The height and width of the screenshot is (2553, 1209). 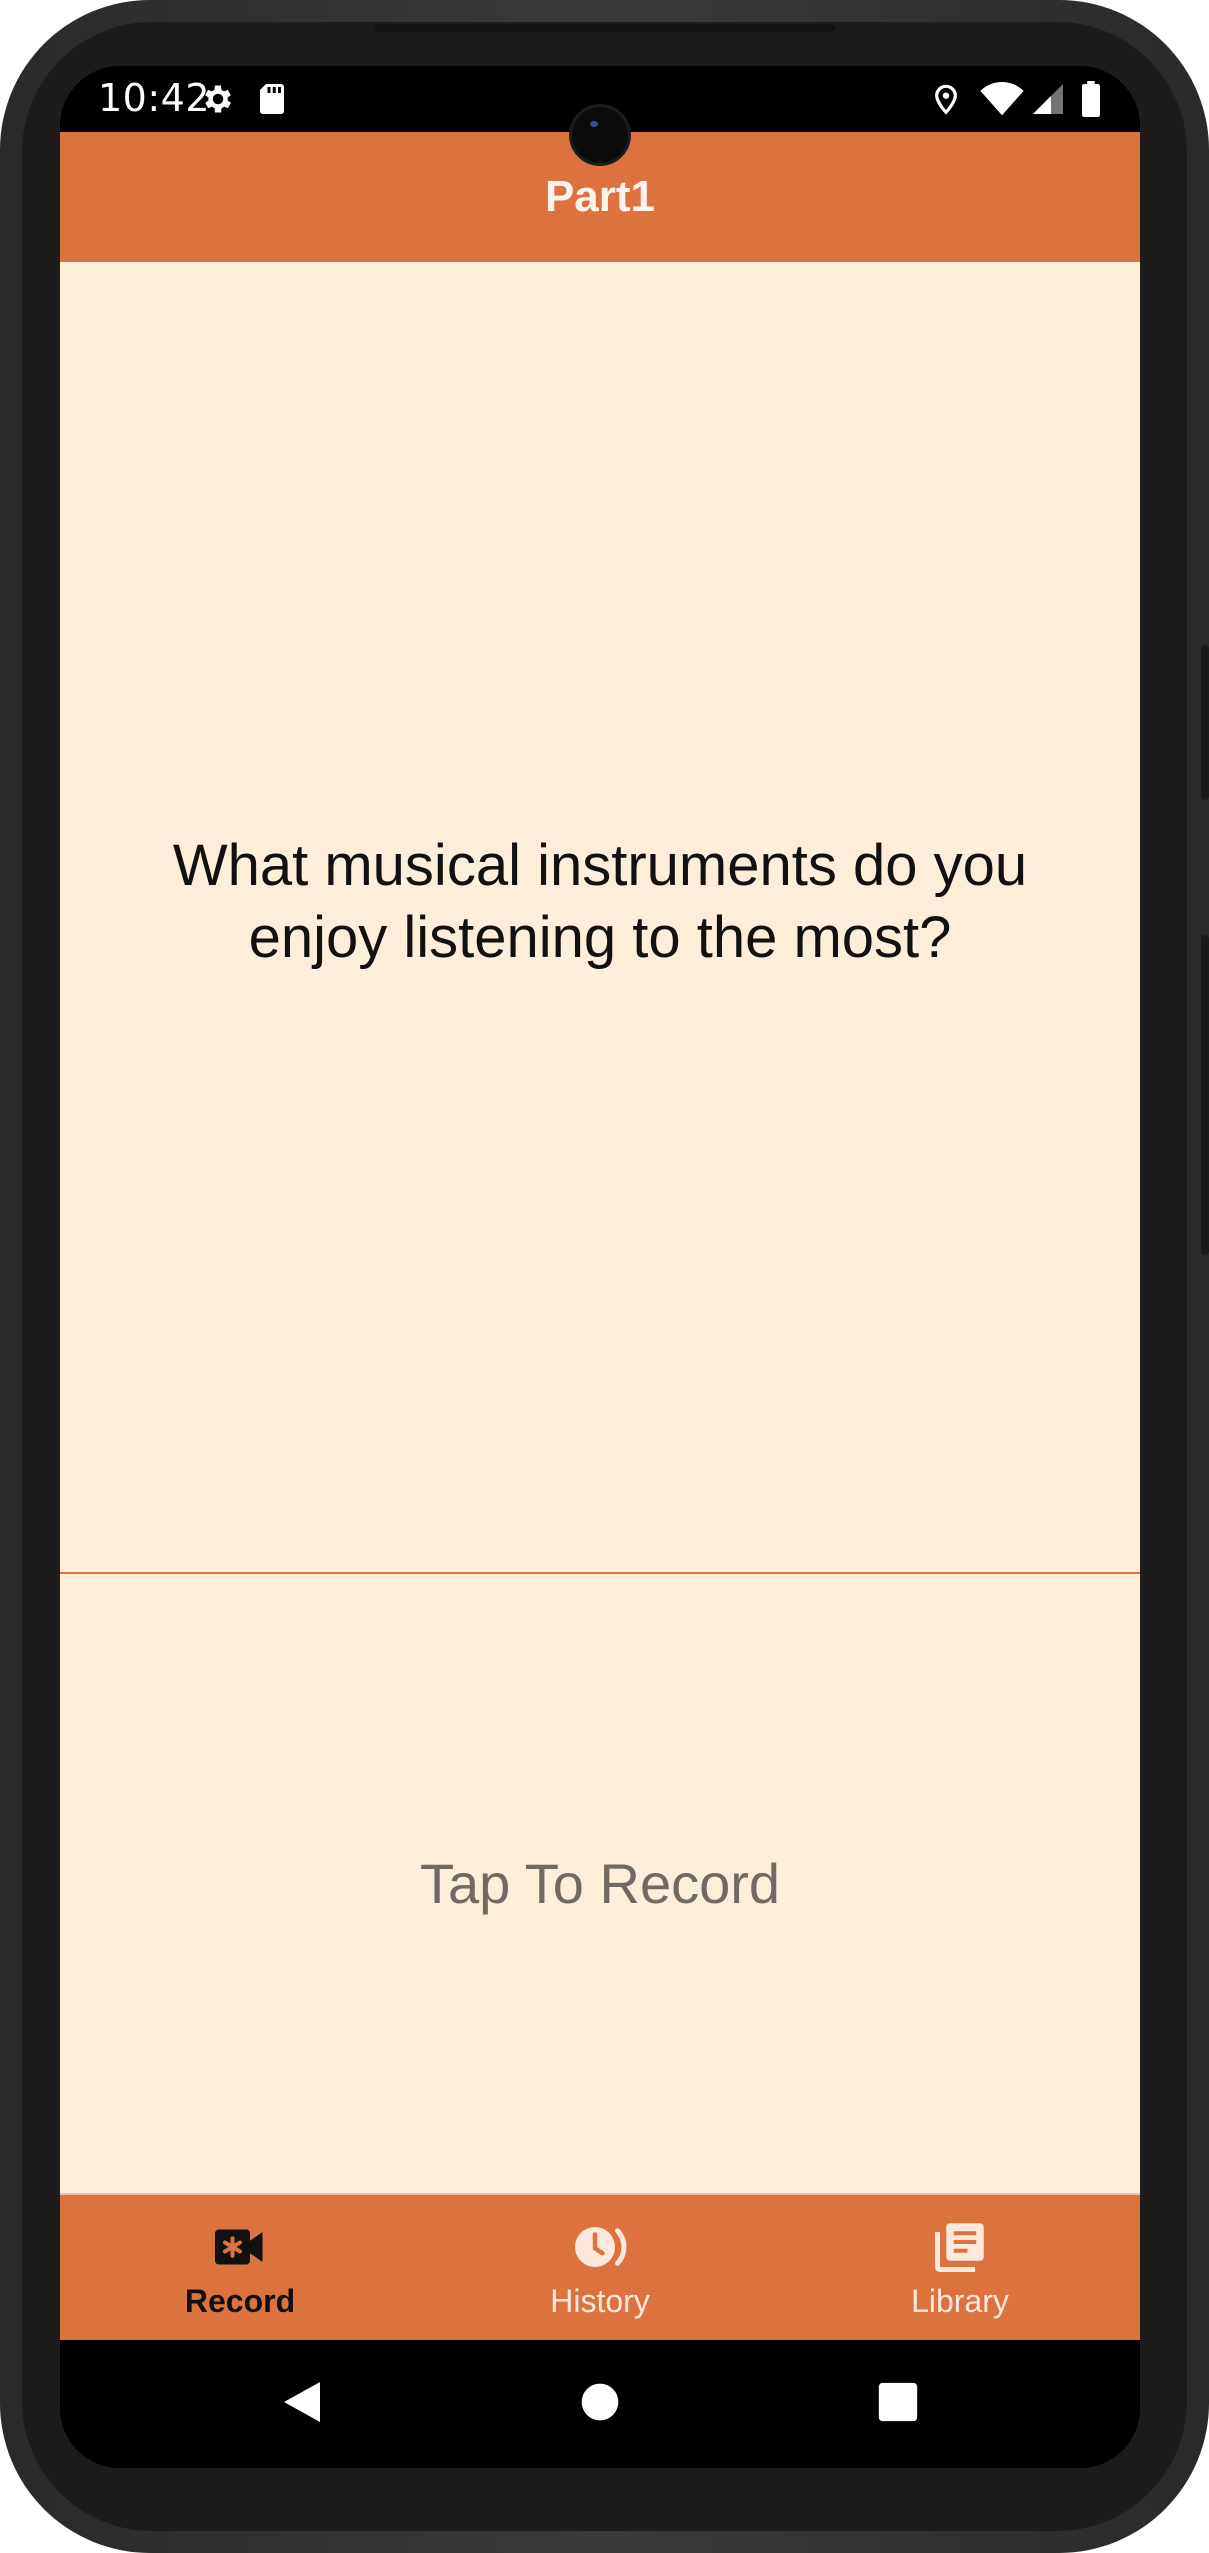 What do you see at coordinates (605, 28) in the screenshot?
I see `speaker-slot` at bounding box center [605, 28].